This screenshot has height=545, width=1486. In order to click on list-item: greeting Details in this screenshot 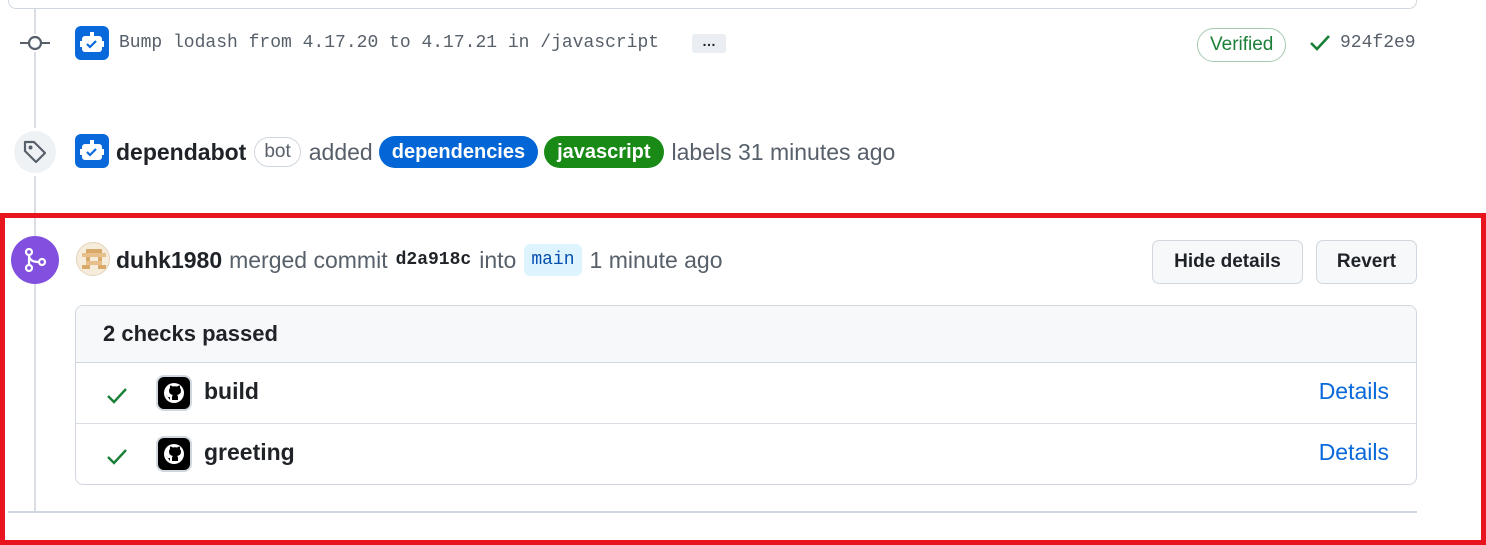, I will do `click(746, 454)`.